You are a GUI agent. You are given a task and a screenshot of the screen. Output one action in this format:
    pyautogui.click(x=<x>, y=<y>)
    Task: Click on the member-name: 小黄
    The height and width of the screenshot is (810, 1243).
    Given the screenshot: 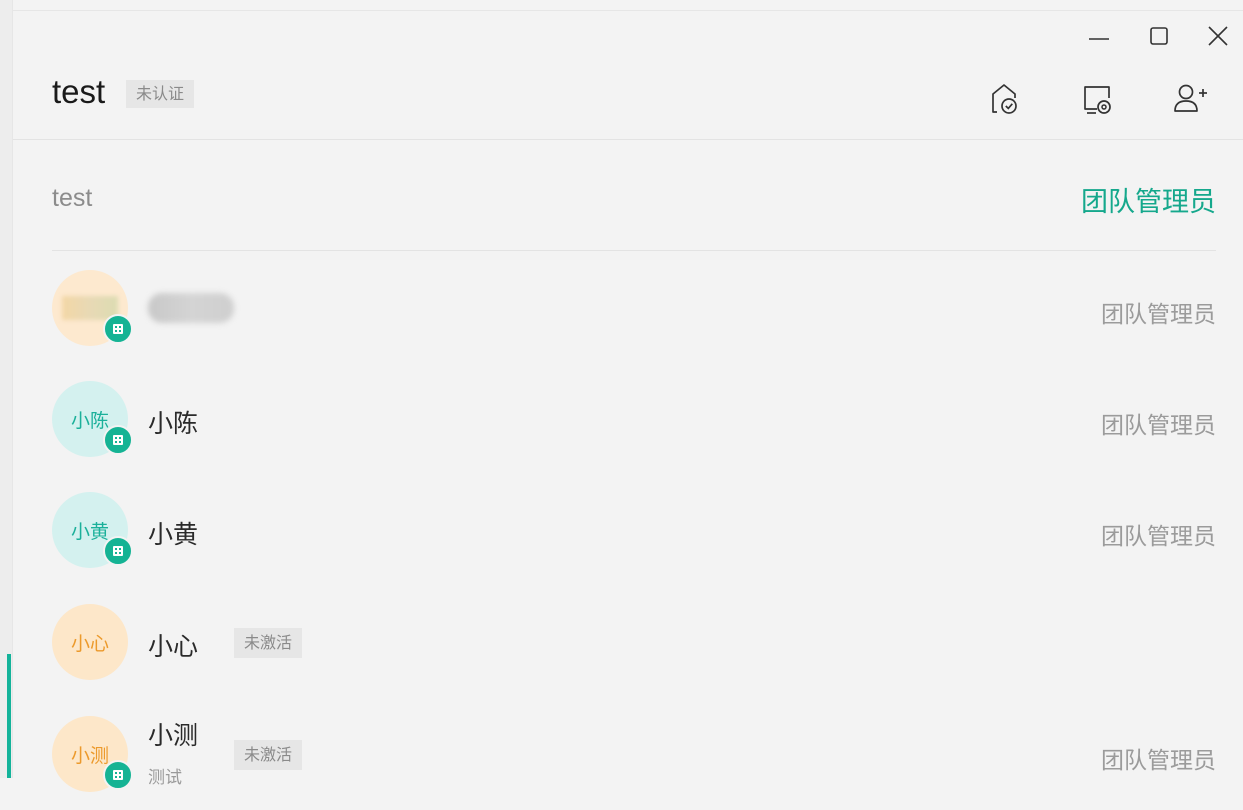 What is the action you would take?
    pyautogui.click(x=173, y=534)
    